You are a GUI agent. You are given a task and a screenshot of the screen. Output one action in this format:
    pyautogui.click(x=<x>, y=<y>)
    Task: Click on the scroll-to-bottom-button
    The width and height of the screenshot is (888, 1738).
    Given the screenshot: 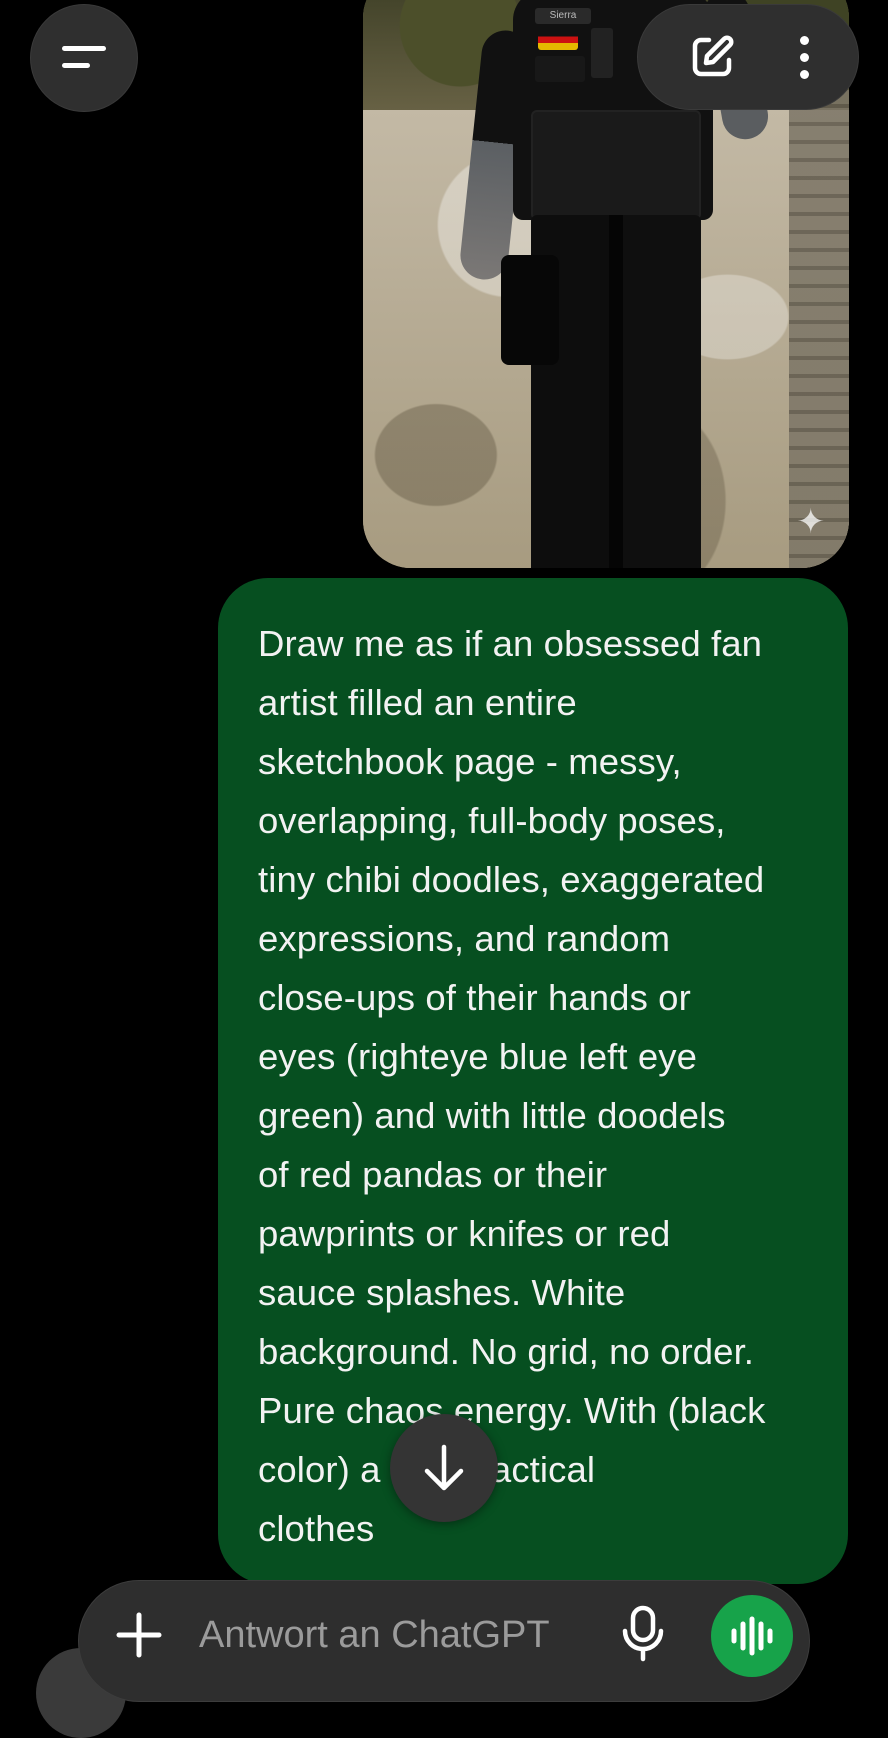 What is the action you would take?
    pyautogui.click(x=444, y=1468)
    